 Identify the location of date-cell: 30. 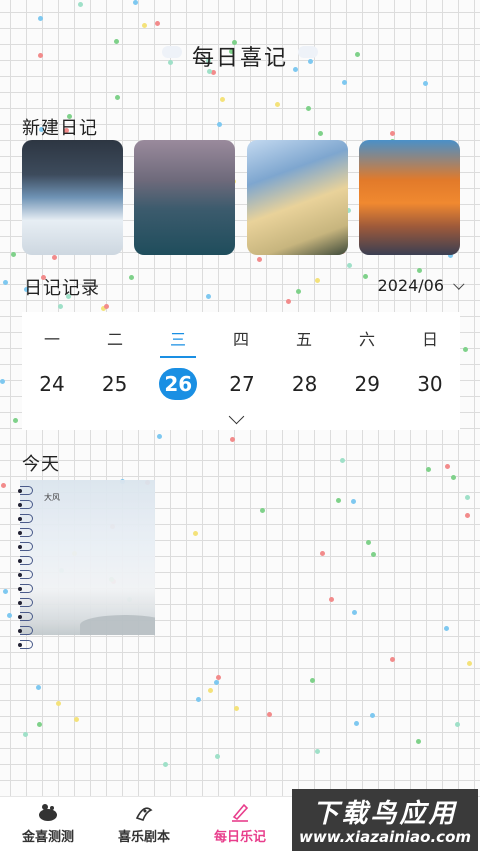
(430, 384).